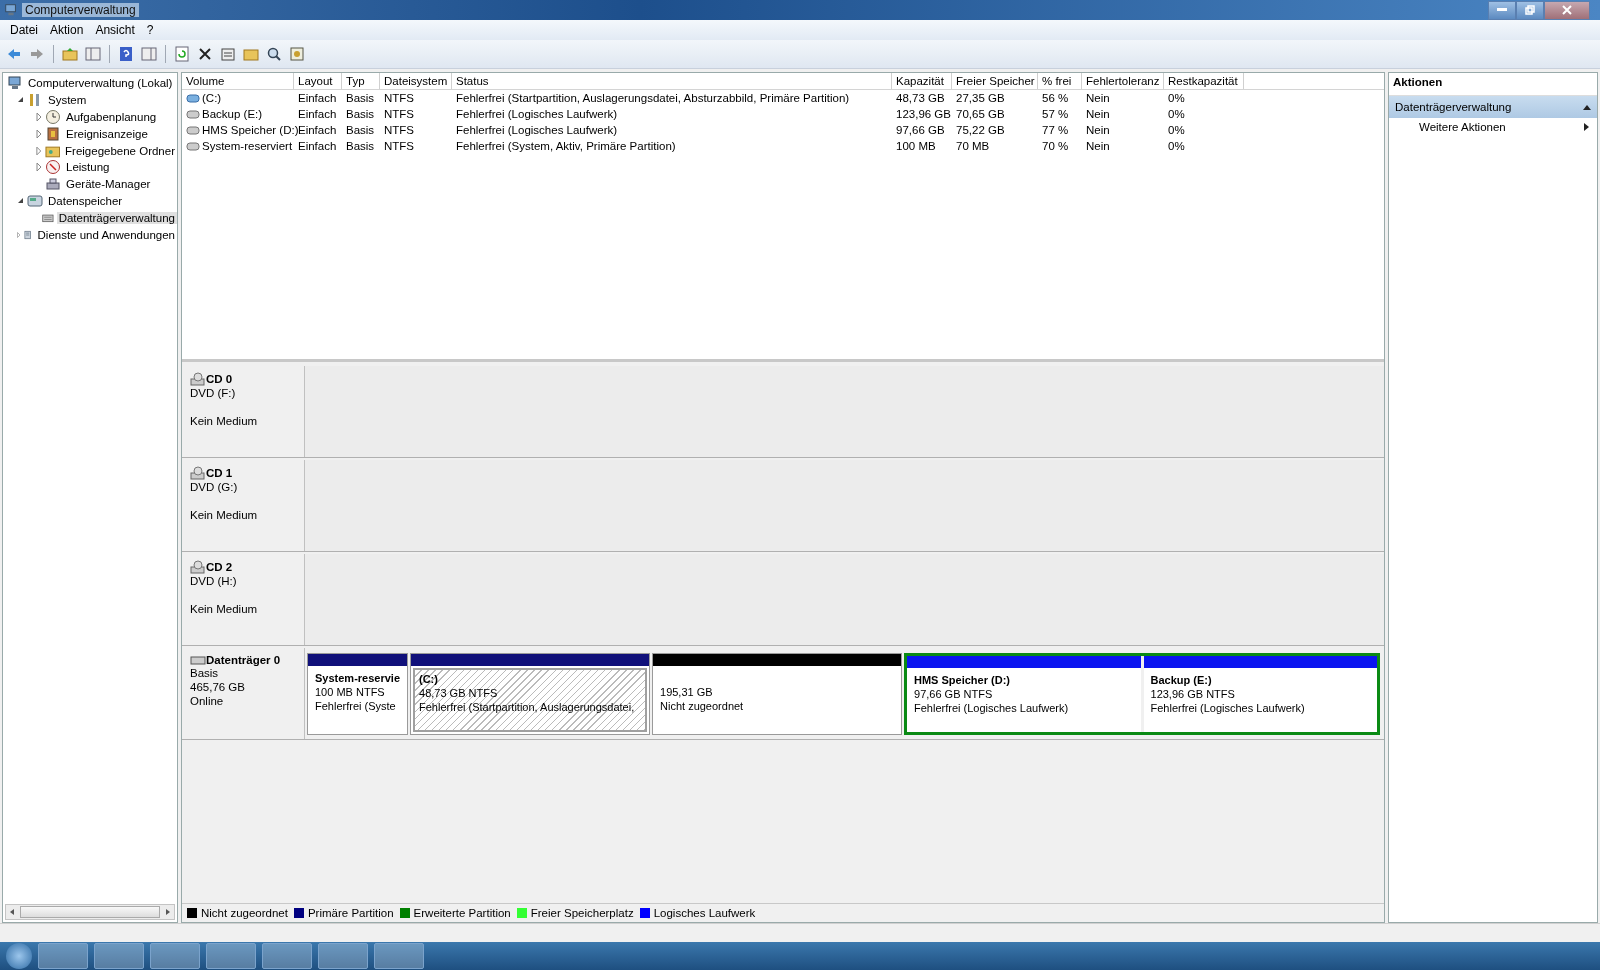 The width and height of the screenshot is (1600, 970). What do you see at coordinates (274, 54) in the screenshot?
I see `search-icon` at bounding box center [274, 54].